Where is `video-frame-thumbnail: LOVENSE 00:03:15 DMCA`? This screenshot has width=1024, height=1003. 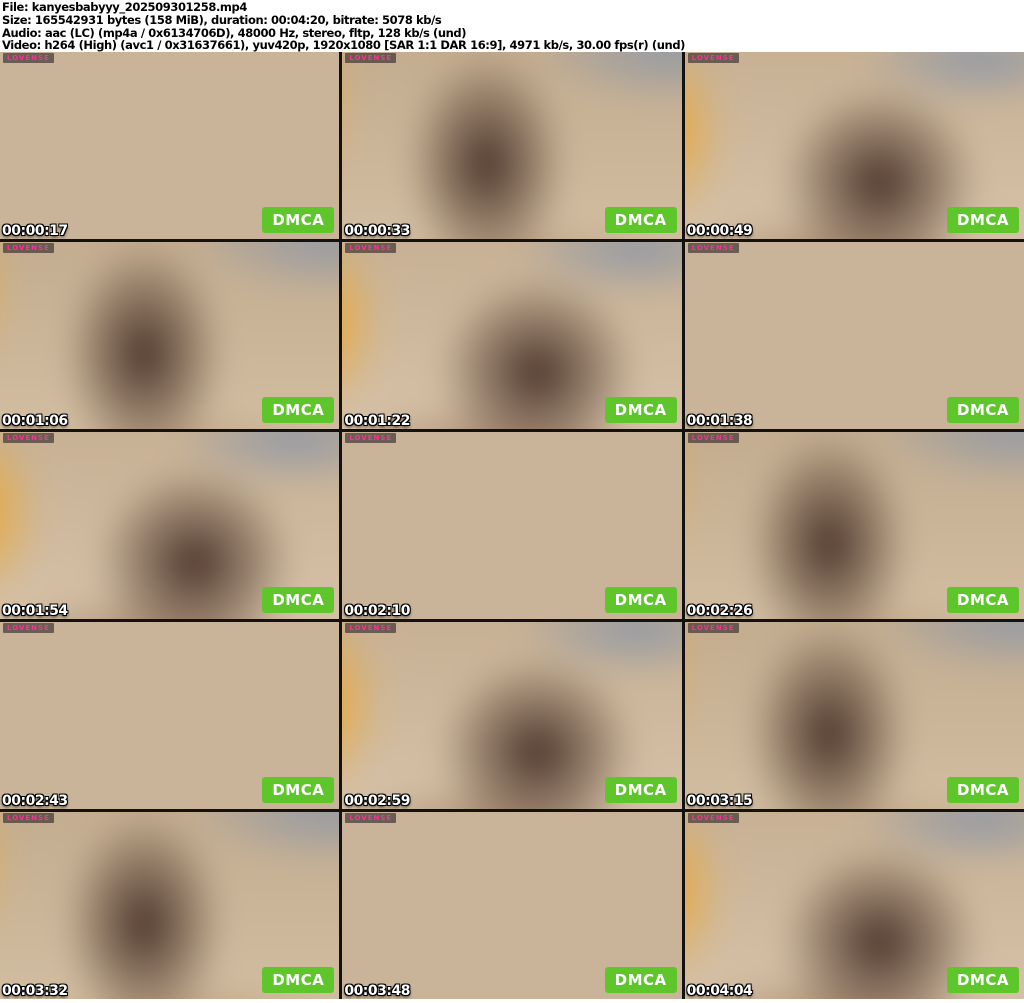
video-frame-thumbnail: LOVENSE 00:03:15 DMCA is located at coordinates (854, 715).